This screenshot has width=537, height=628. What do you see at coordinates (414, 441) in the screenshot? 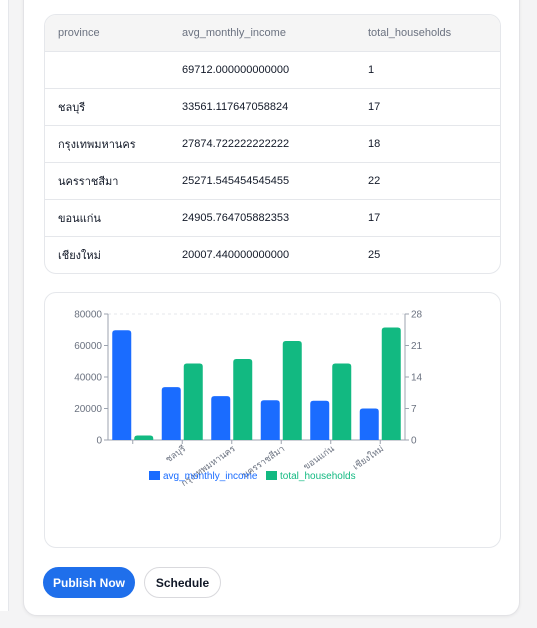
I see `y-right-tick-label: 0` at bounding box center [414, 441].